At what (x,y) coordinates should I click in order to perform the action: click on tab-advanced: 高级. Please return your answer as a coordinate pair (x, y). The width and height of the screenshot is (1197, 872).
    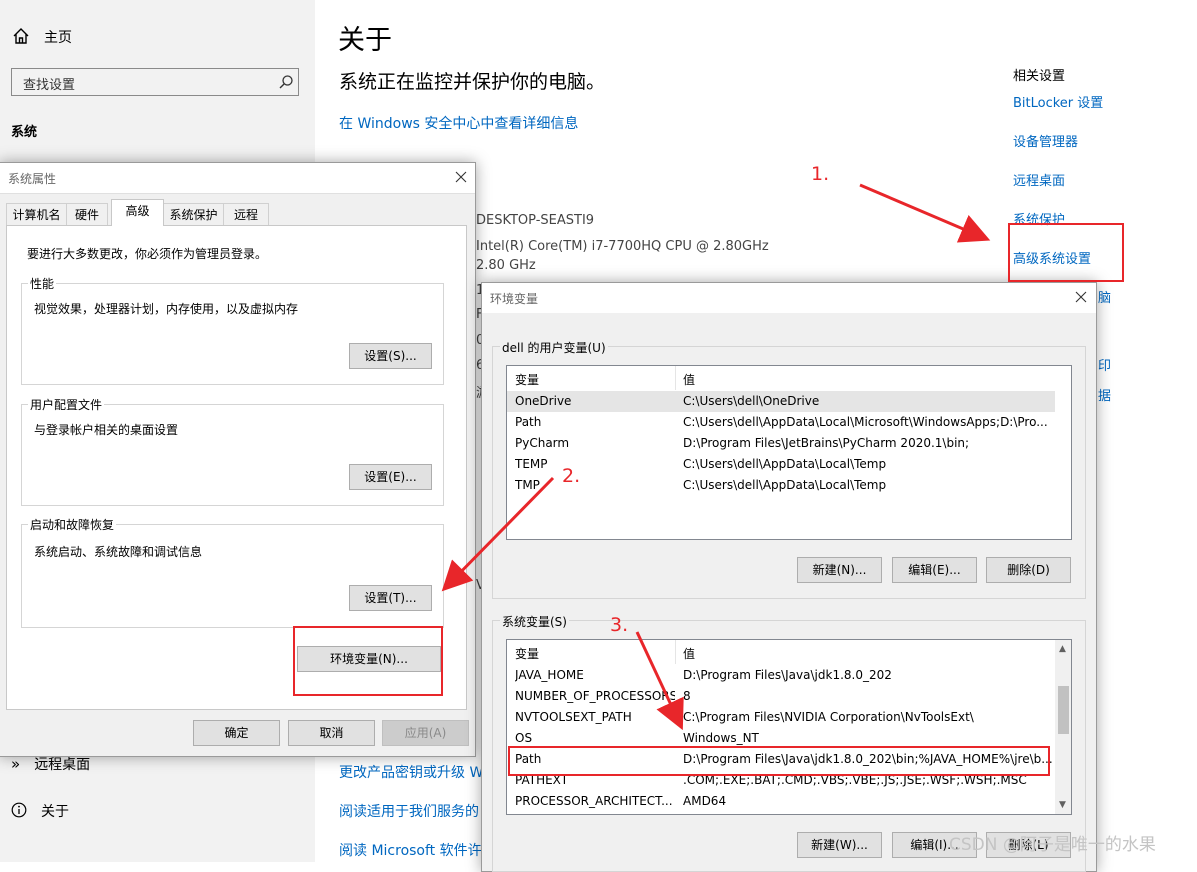
    Looking at the image, I should click on (137, 212).